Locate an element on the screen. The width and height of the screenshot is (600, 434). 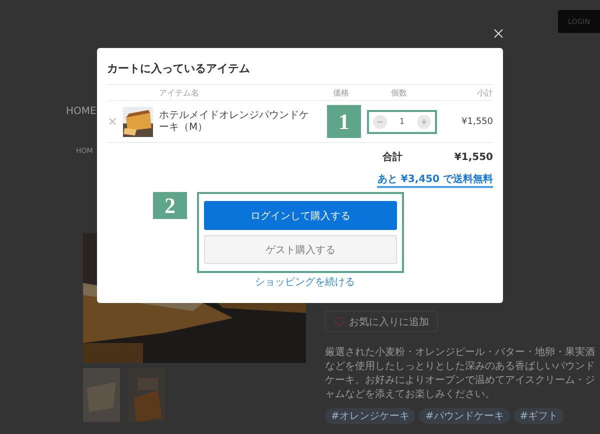
plus-button is located at coordinates (424, 121).